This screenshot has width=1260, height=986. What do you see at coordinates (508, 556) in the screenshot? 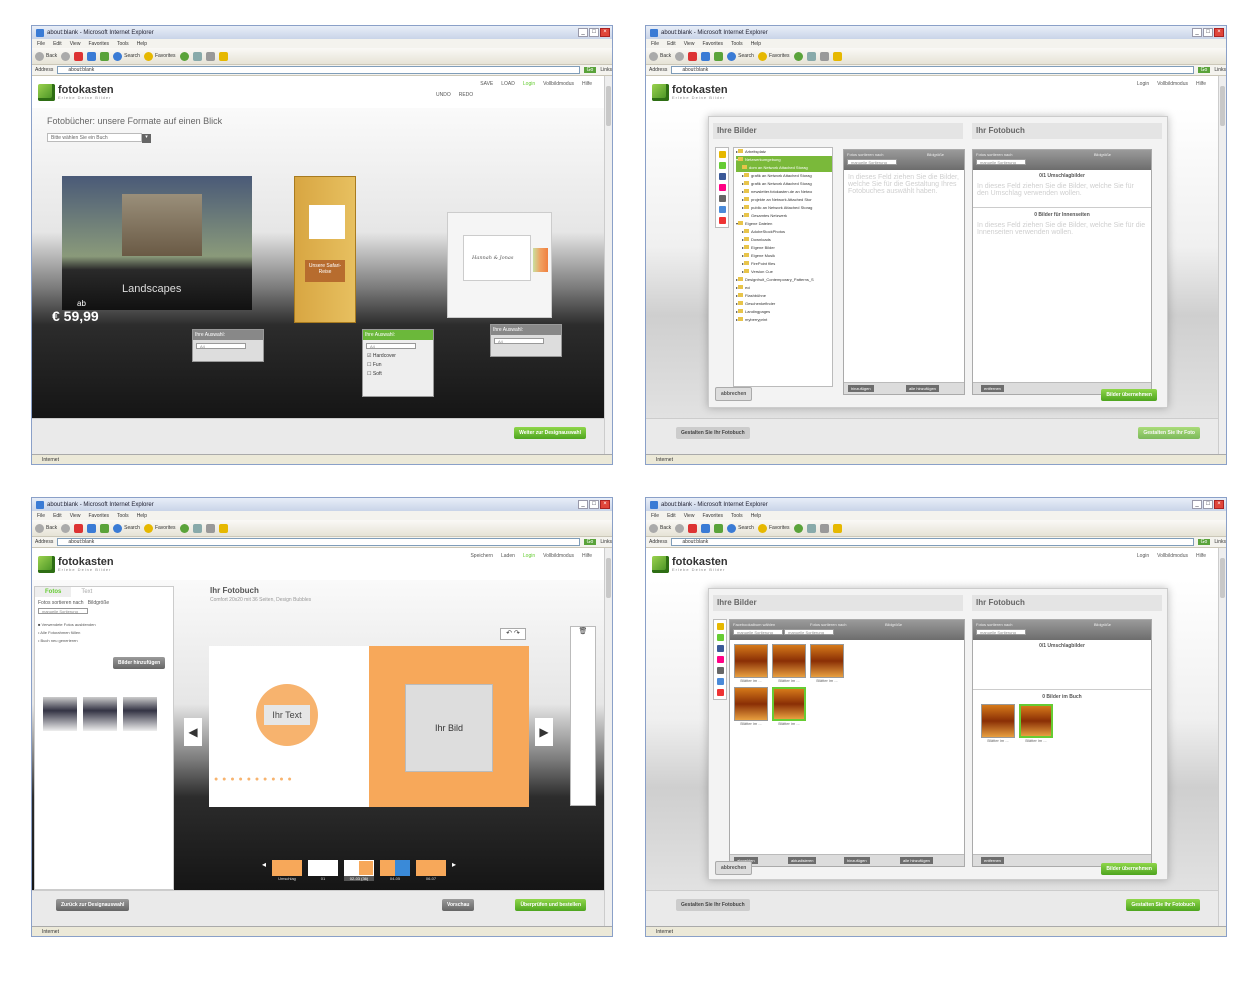
I see `load-link: Laden` at bounding box center [508, 556].